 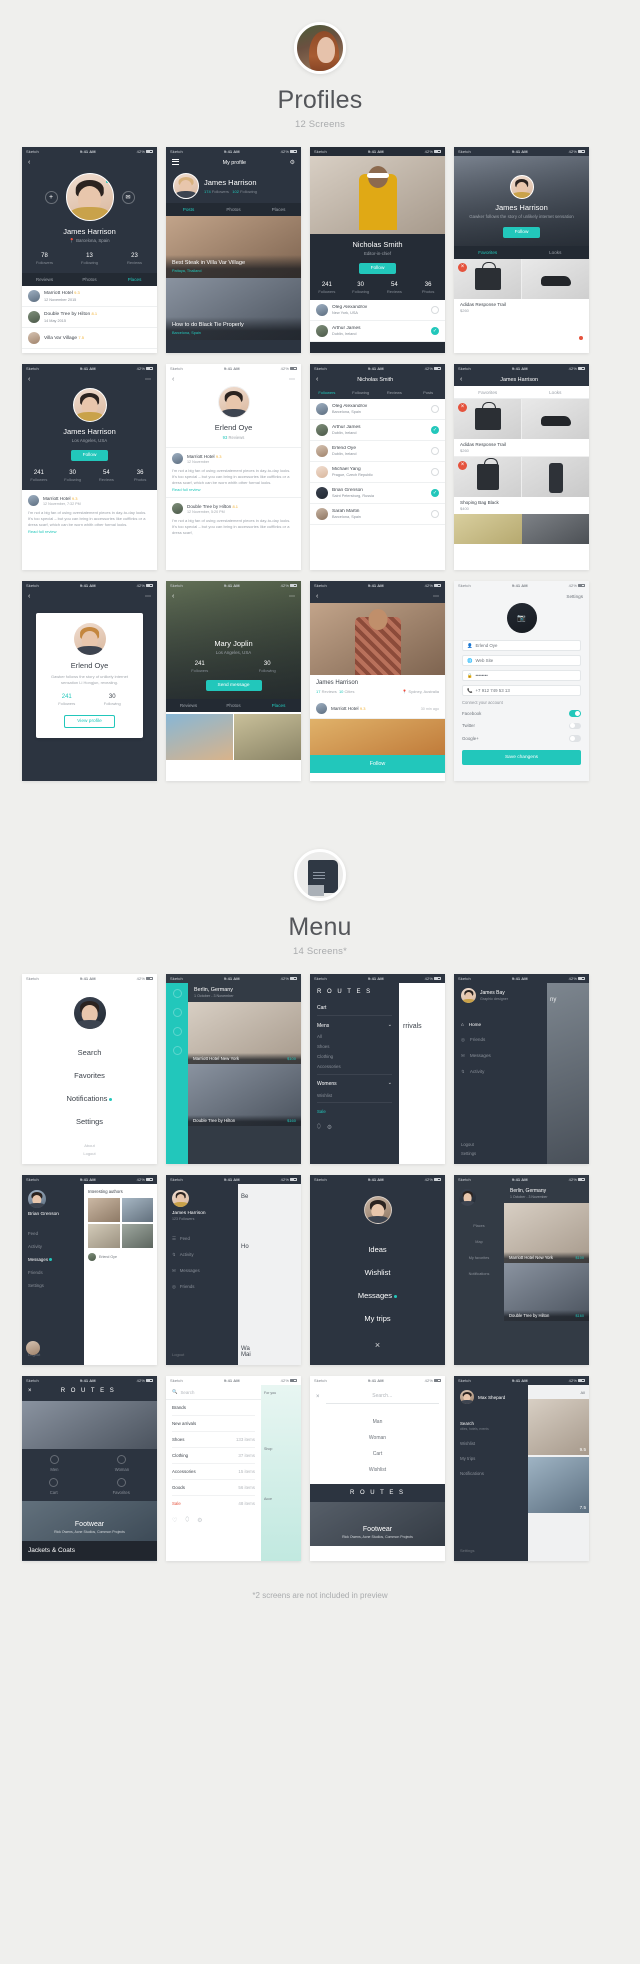 I want to click on message-icon: ✉, so click(x=128, y=197).